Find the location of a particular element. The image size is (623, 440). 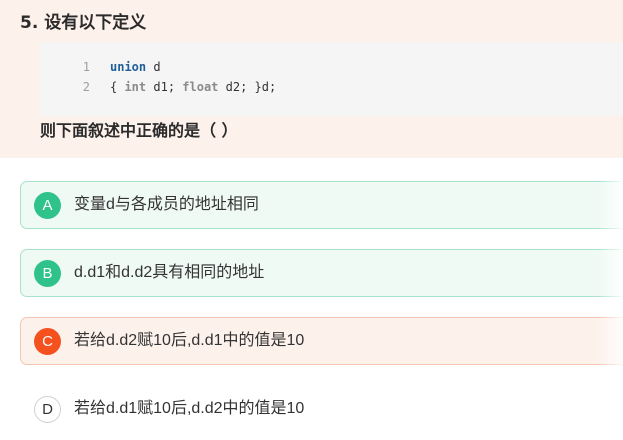

code-token: d is located at coordinates (153, 67).